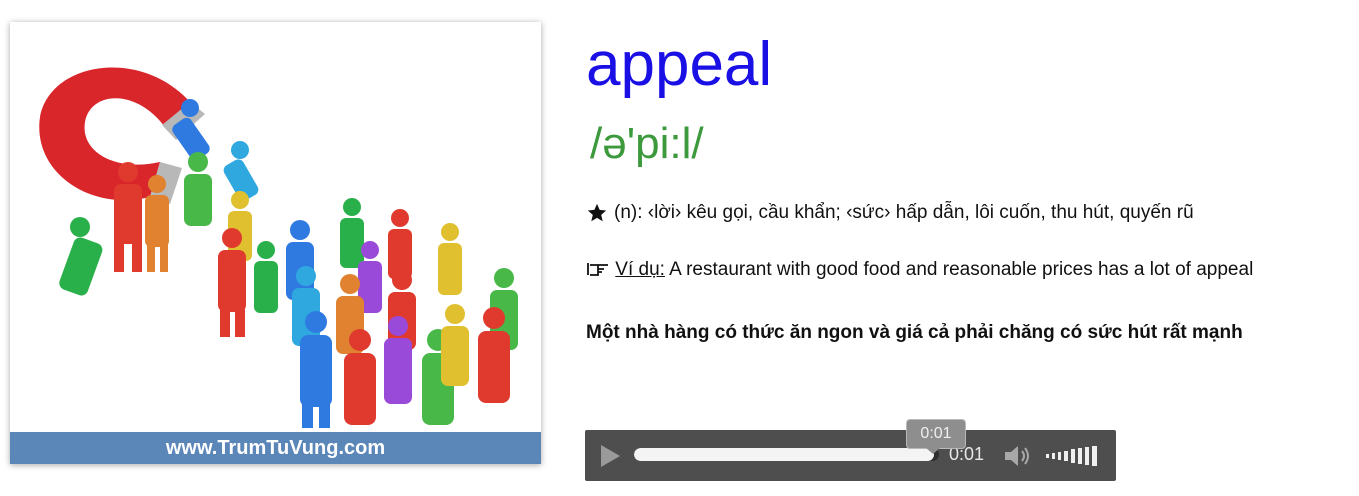 This screenshot has height=496, width=1359. What do you see at coordinates (275, 448) in the screenshot?
I see `website-banner: www.TrumTuVung.com` at bounding box center [275, 448].